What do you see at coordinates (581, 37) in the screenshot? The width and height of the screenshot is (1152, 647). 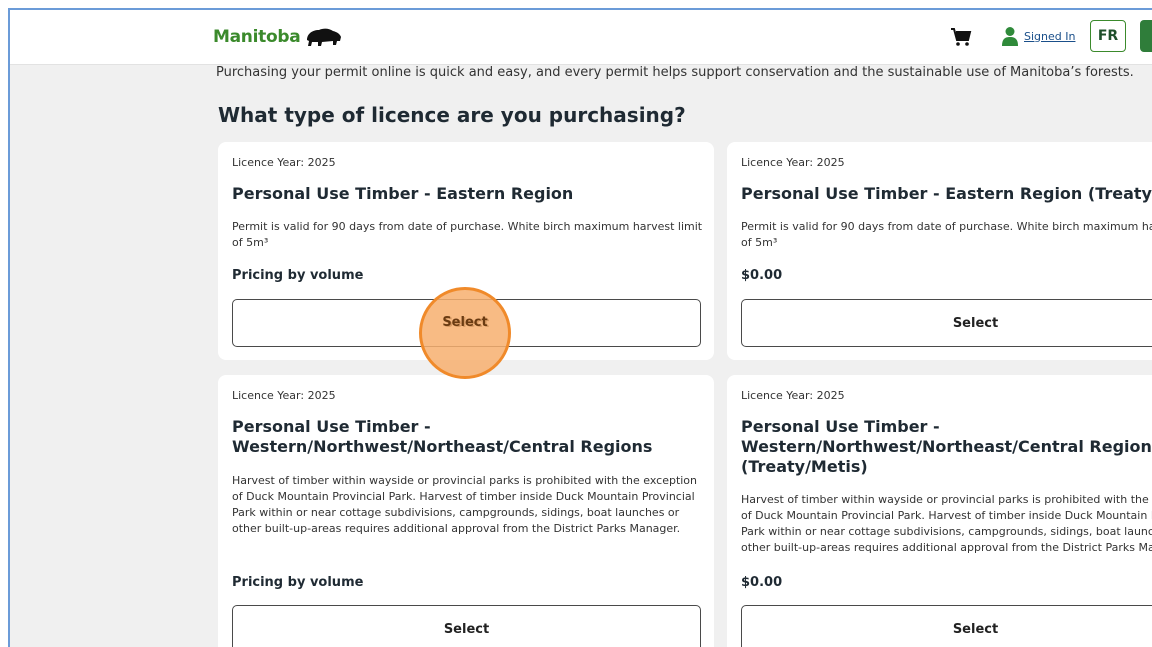 I see `site-header: Manitoba Signed In FR` at bounding box center [581, 37].